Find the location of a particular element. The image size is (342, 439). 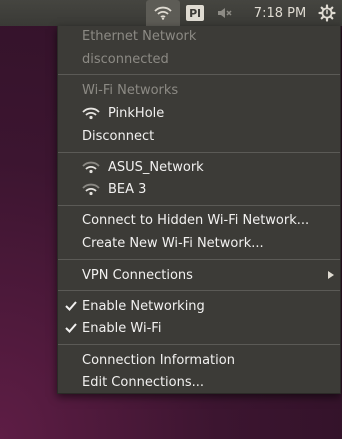

power-gear-icon is located at coordinates (327, 13).